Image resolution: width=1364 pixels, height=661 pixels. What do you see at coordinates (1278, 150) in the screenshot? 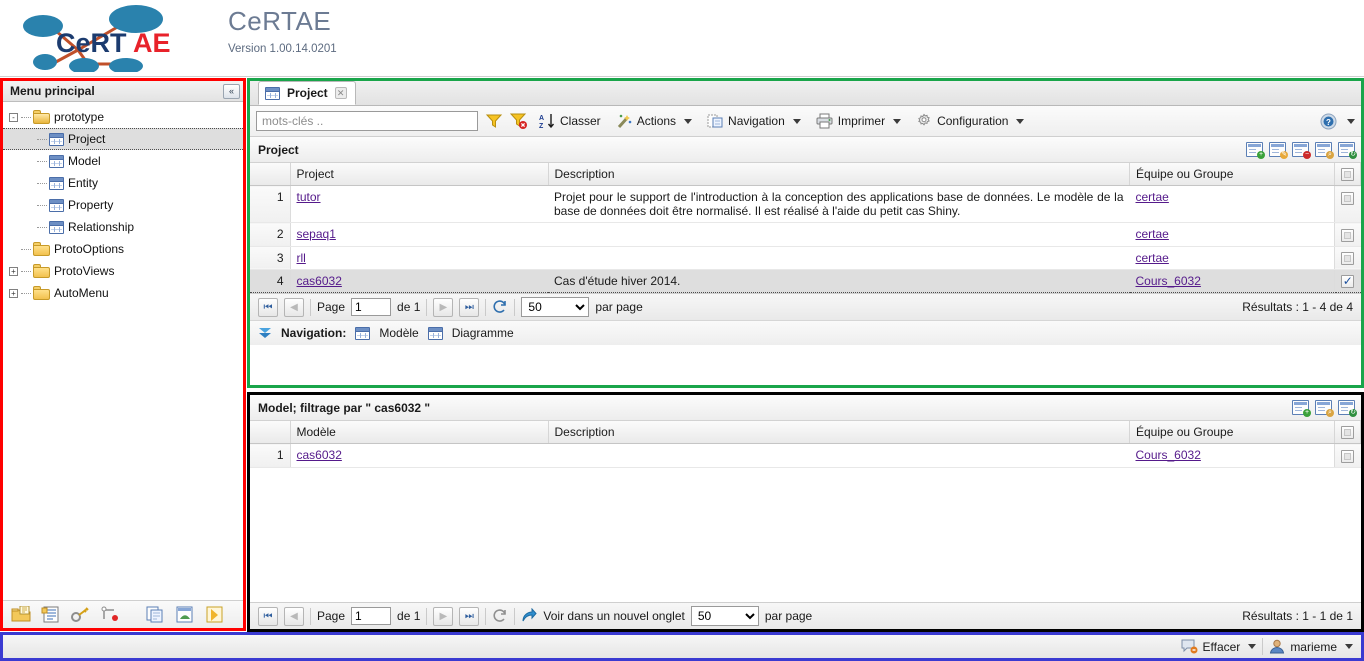
I see `edit-record-icon: ✎` at bounding box center [1278, 150].